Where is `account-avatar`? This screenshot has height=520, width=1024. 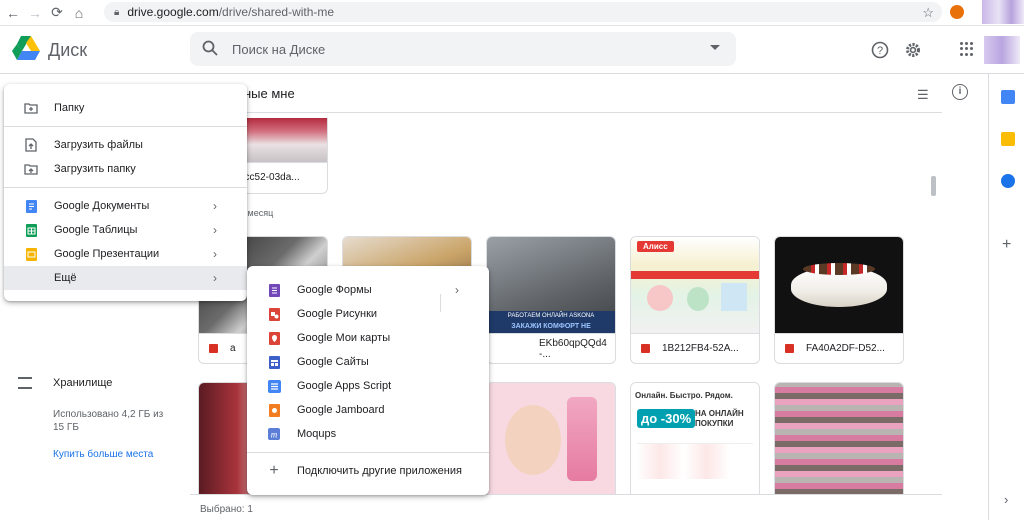
account-avatar is located at coordinates (1002, 50).